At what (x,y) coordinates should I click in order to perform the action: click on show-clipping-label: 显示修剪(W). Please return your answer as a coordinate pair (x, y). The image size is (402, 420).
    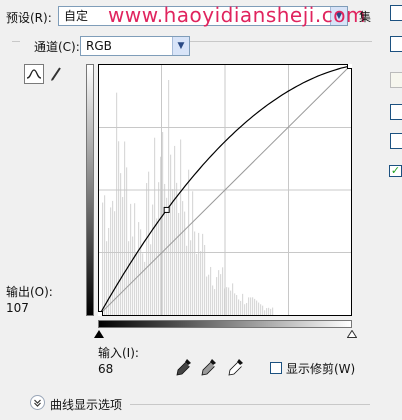
    Looking at the image, I should click on (320, 368).